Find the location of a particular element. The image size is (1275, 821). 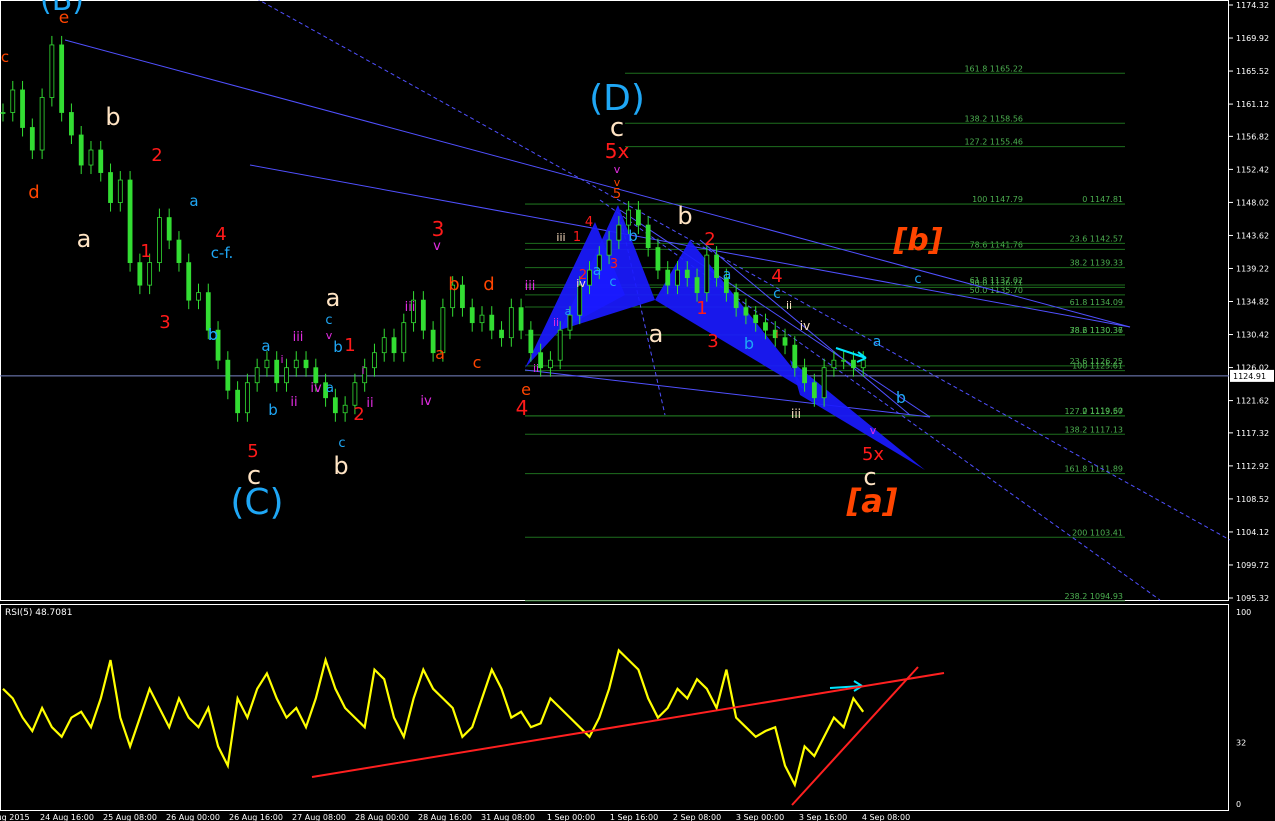

fib-level-label: 61.8 1134.09 is located at coordinates (1096, 302).